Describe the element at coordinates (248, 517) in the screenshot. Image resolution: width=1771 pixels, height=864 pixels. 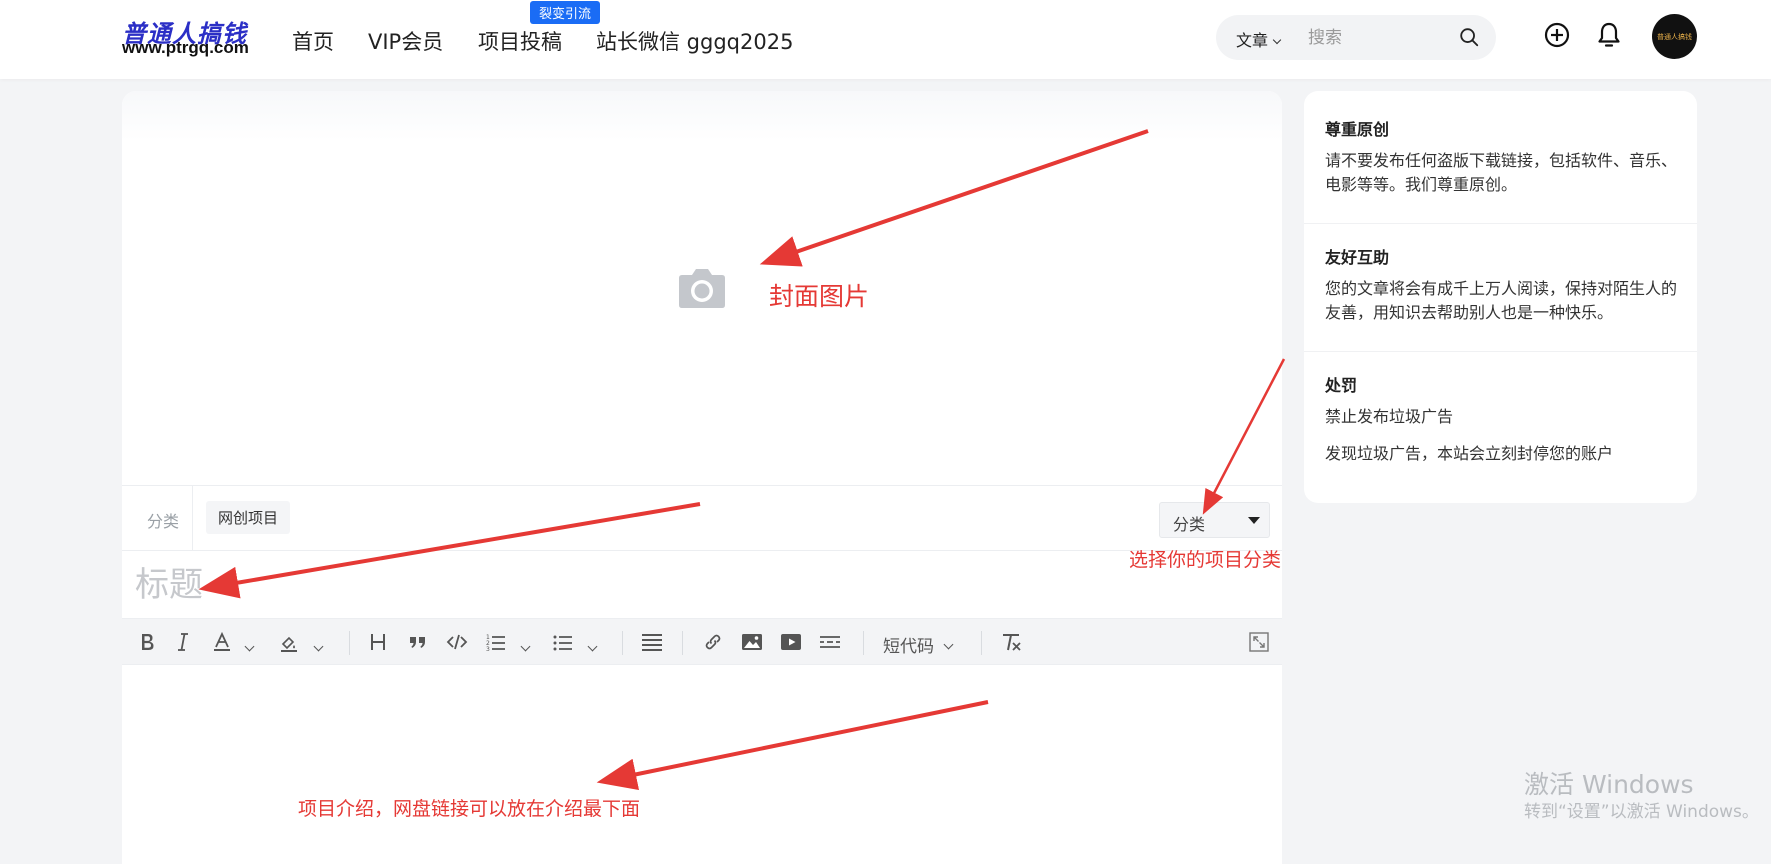
I see `category-tag: 网创项目` at that location.